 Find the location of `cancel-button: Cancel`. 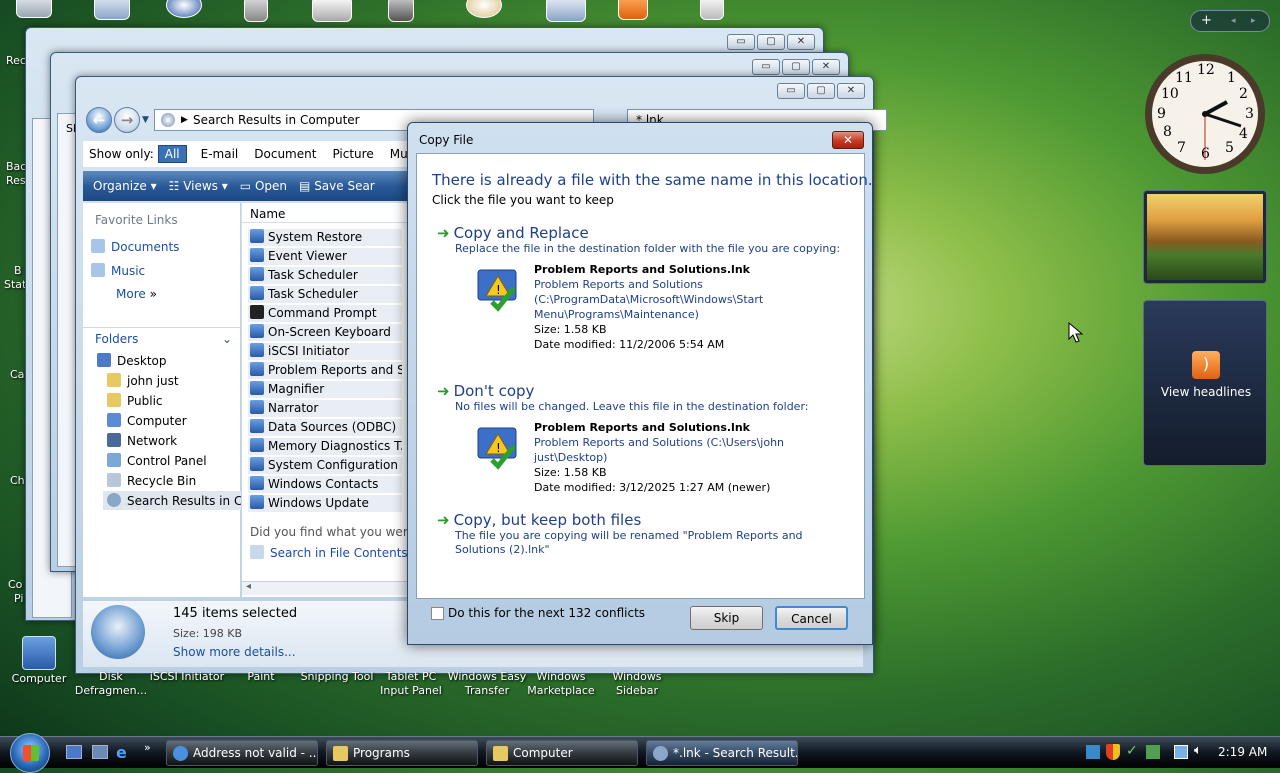

cancel-button: Cancel is located at coordinates (811, 618).